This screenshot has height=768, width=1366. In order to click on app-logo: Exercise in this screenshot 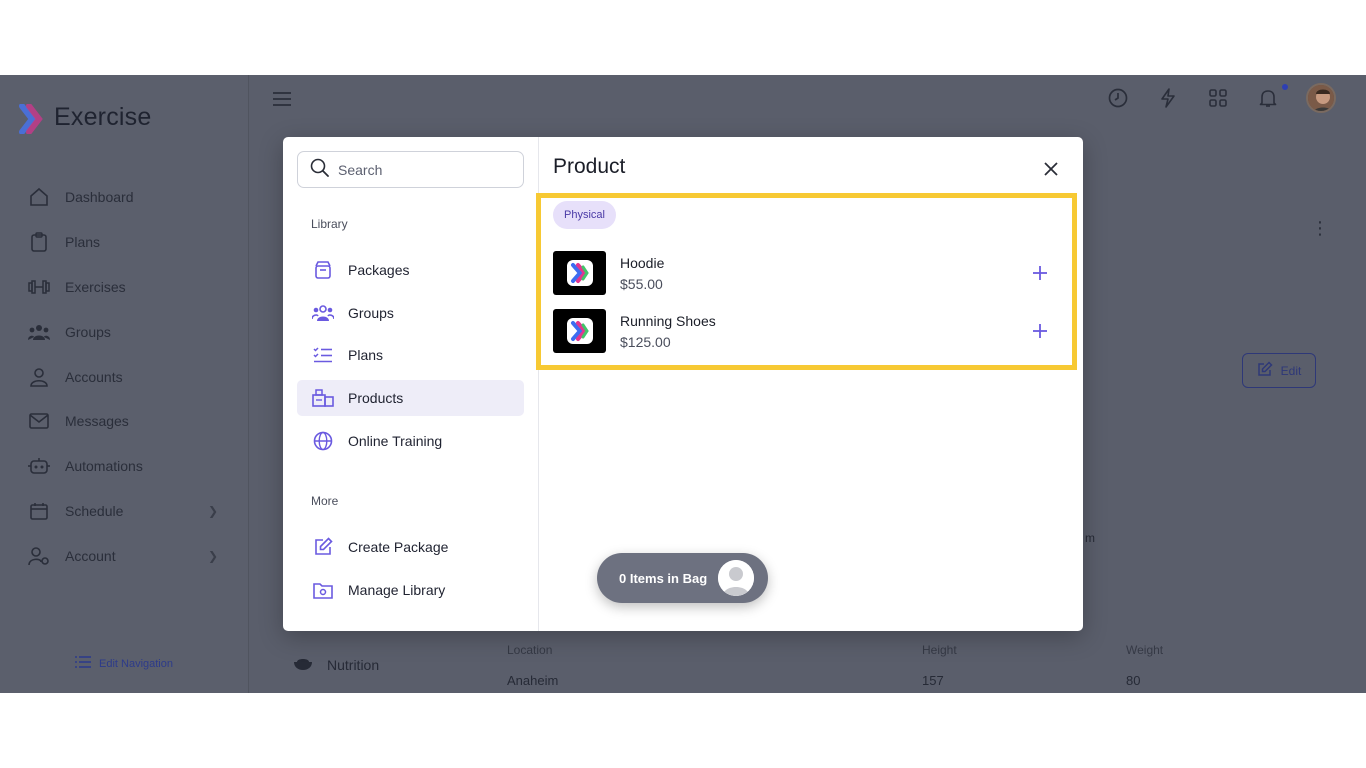, I will do `click(85, 118)`.